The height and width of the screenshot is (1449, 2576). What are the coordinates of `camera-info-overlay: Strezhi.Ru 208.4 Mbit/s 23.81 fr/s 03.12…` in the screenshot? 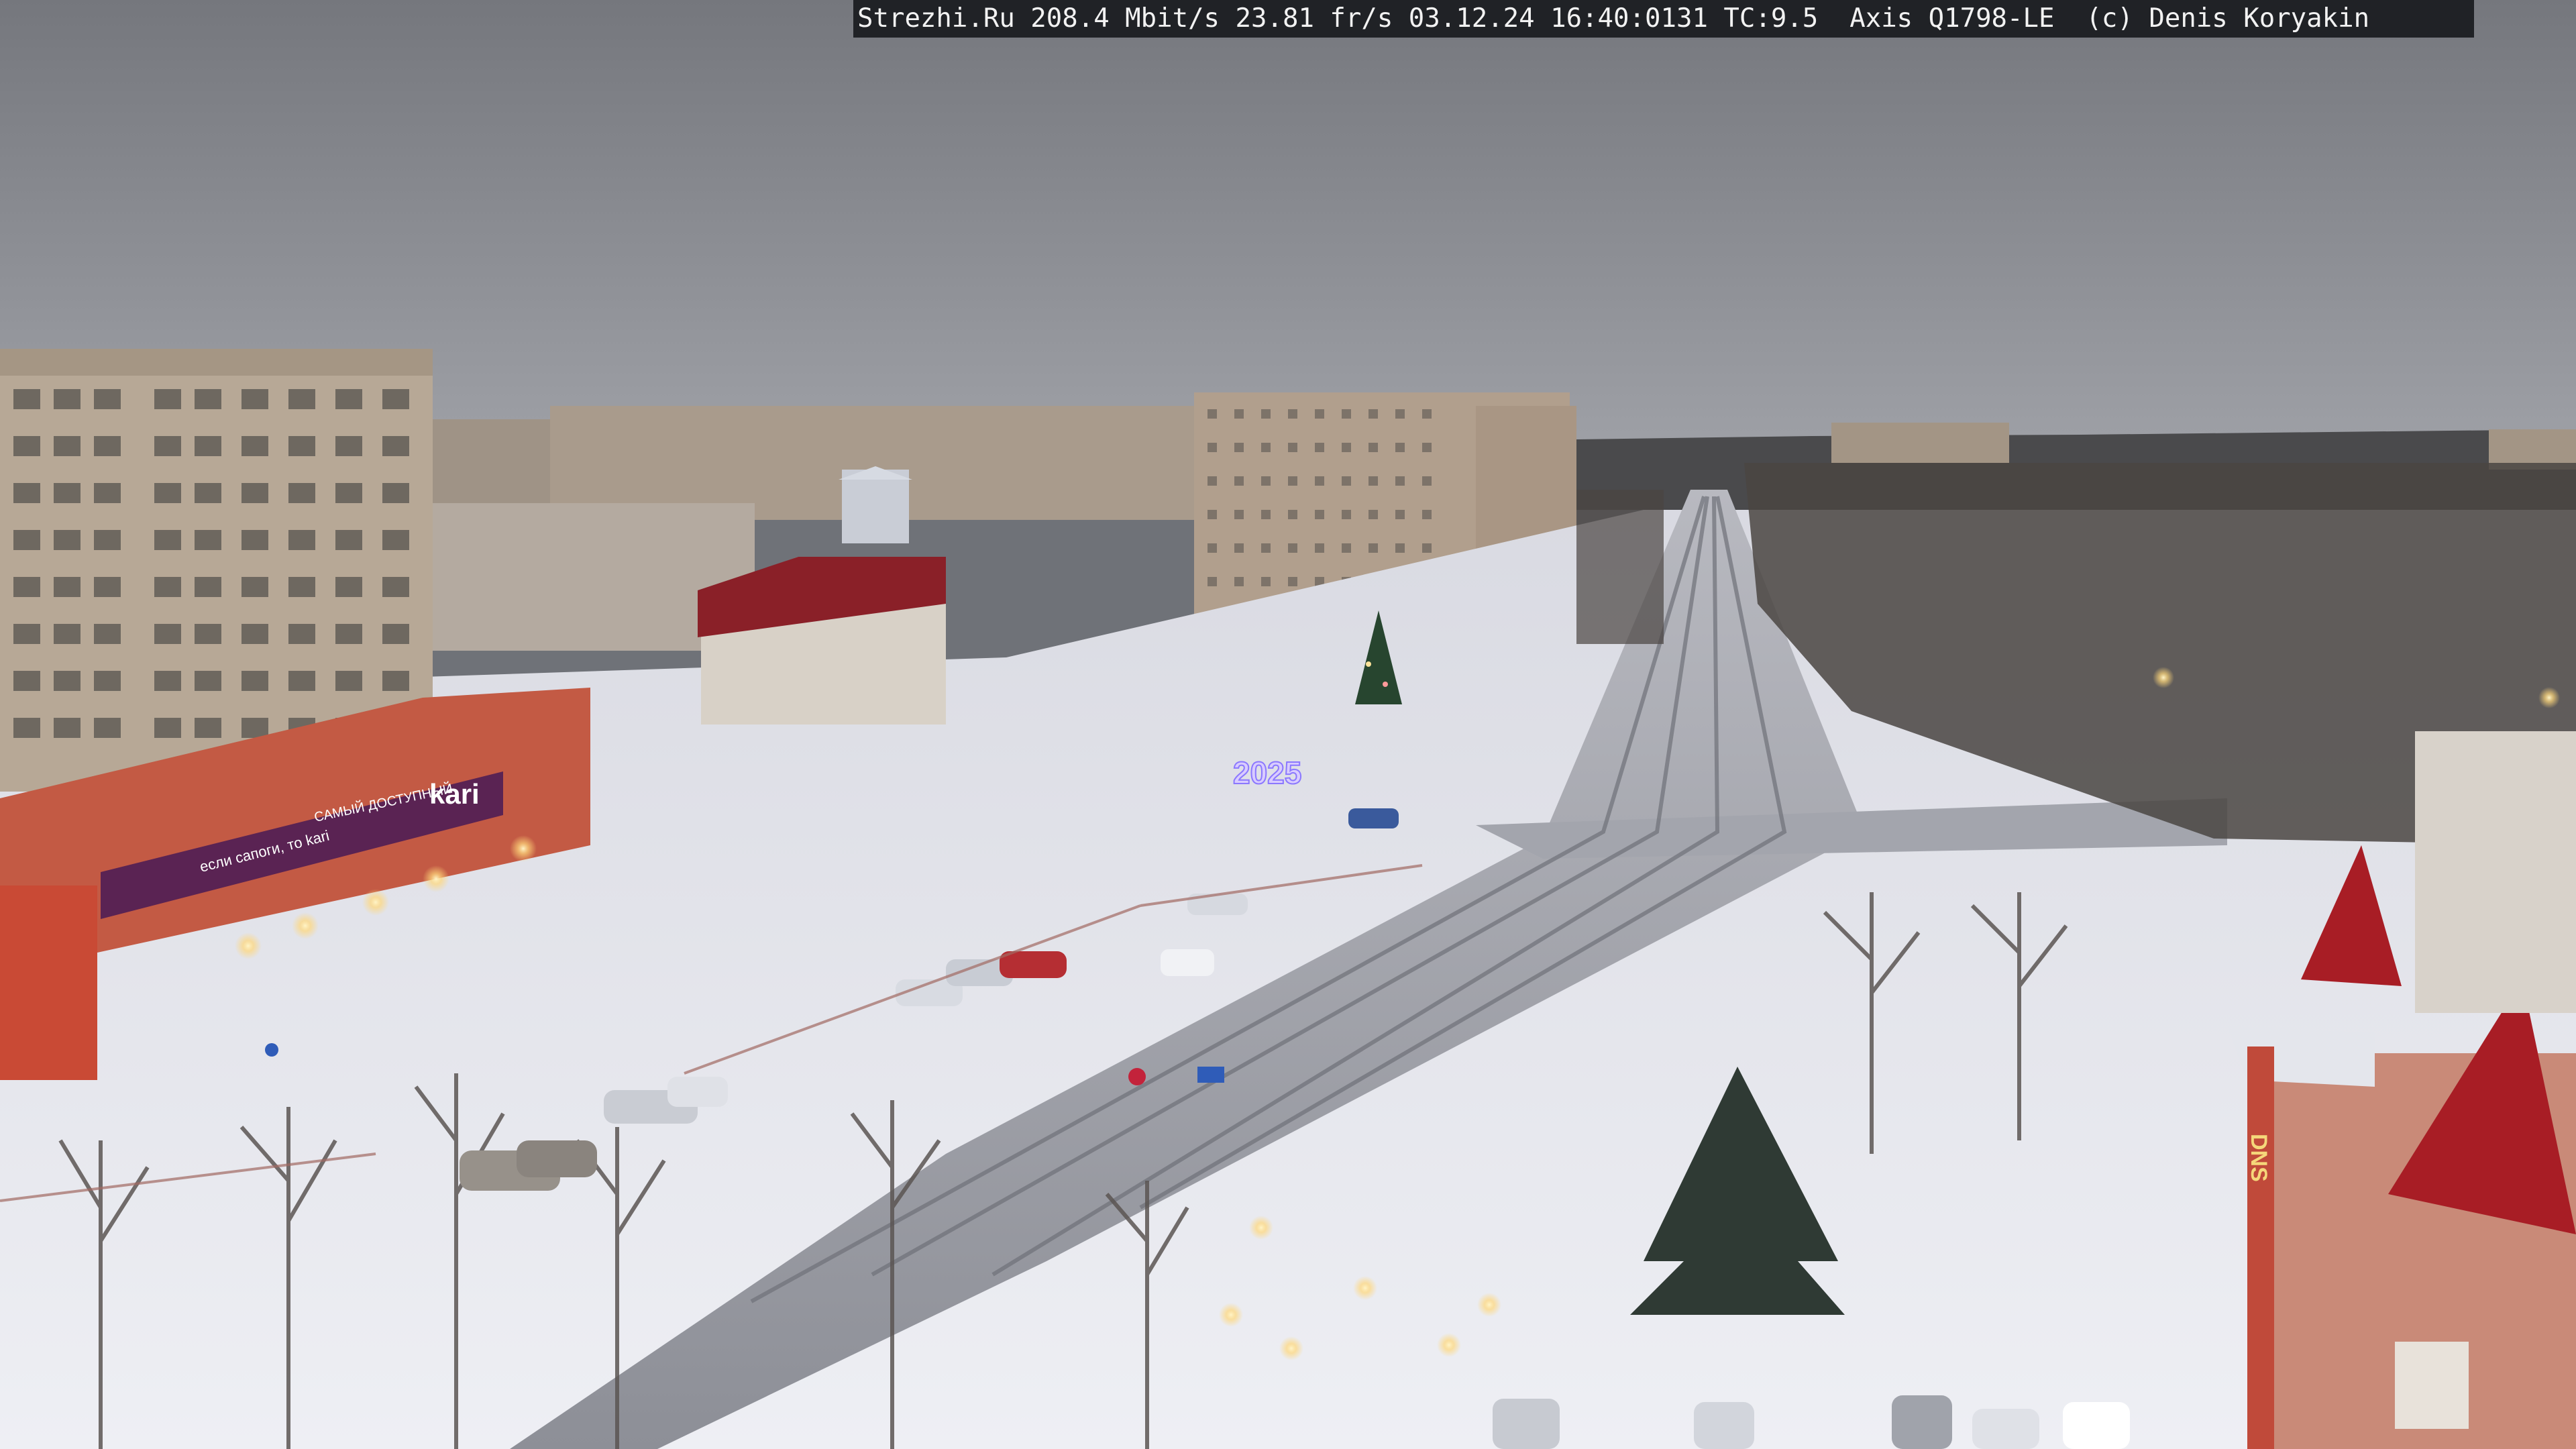 It's located at (1663, 19).